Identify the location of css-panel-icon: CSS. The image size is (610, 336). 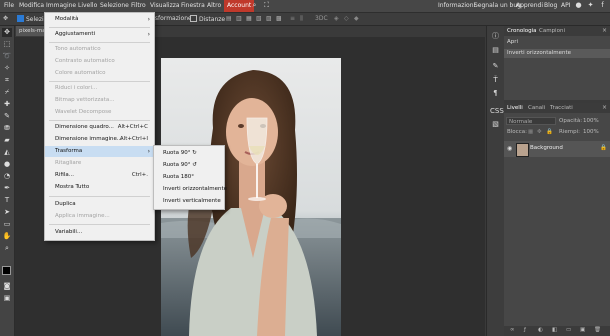
(497, 111).